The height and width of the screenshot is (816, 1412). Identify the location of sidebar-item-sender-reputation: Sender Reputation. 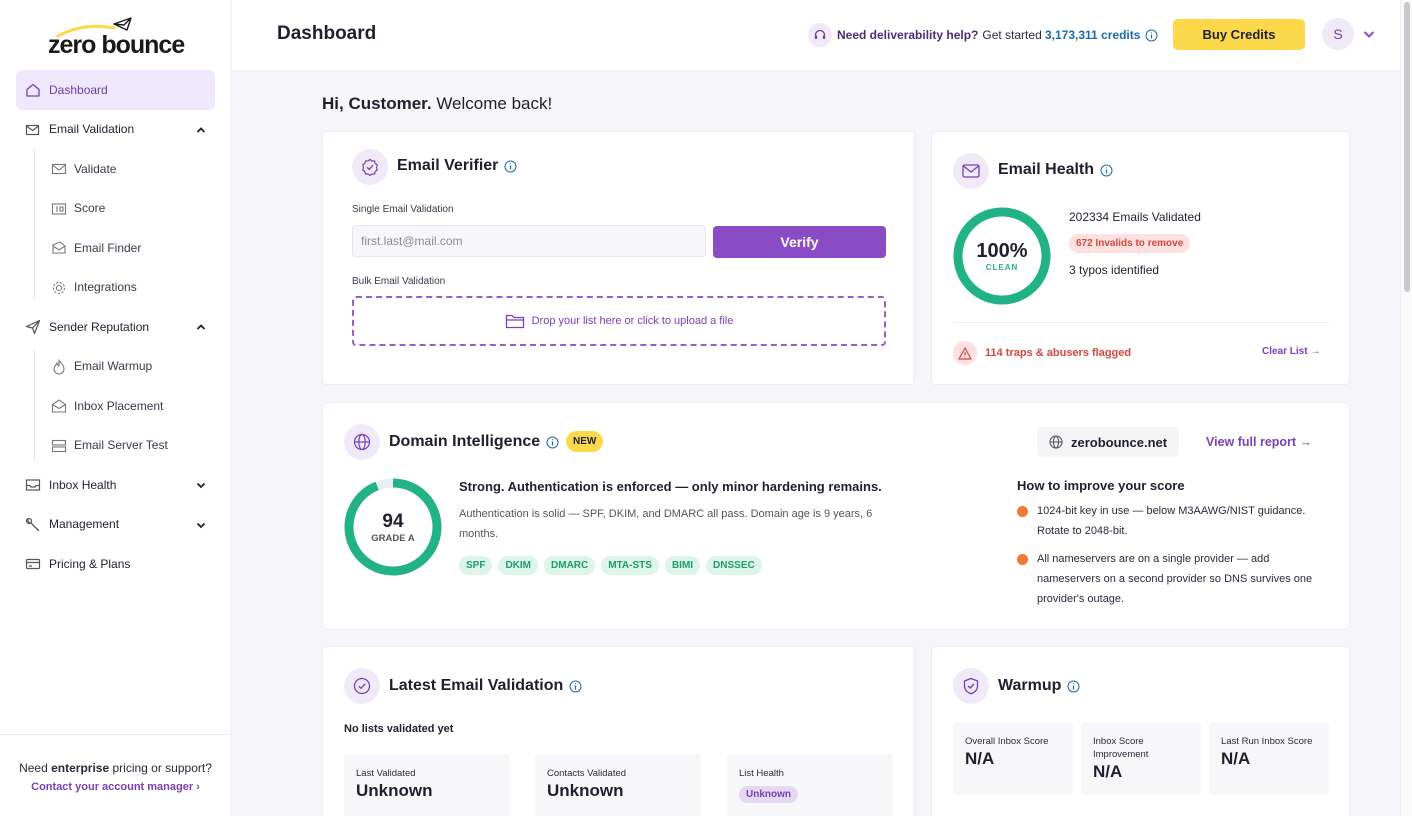
(115, 327).